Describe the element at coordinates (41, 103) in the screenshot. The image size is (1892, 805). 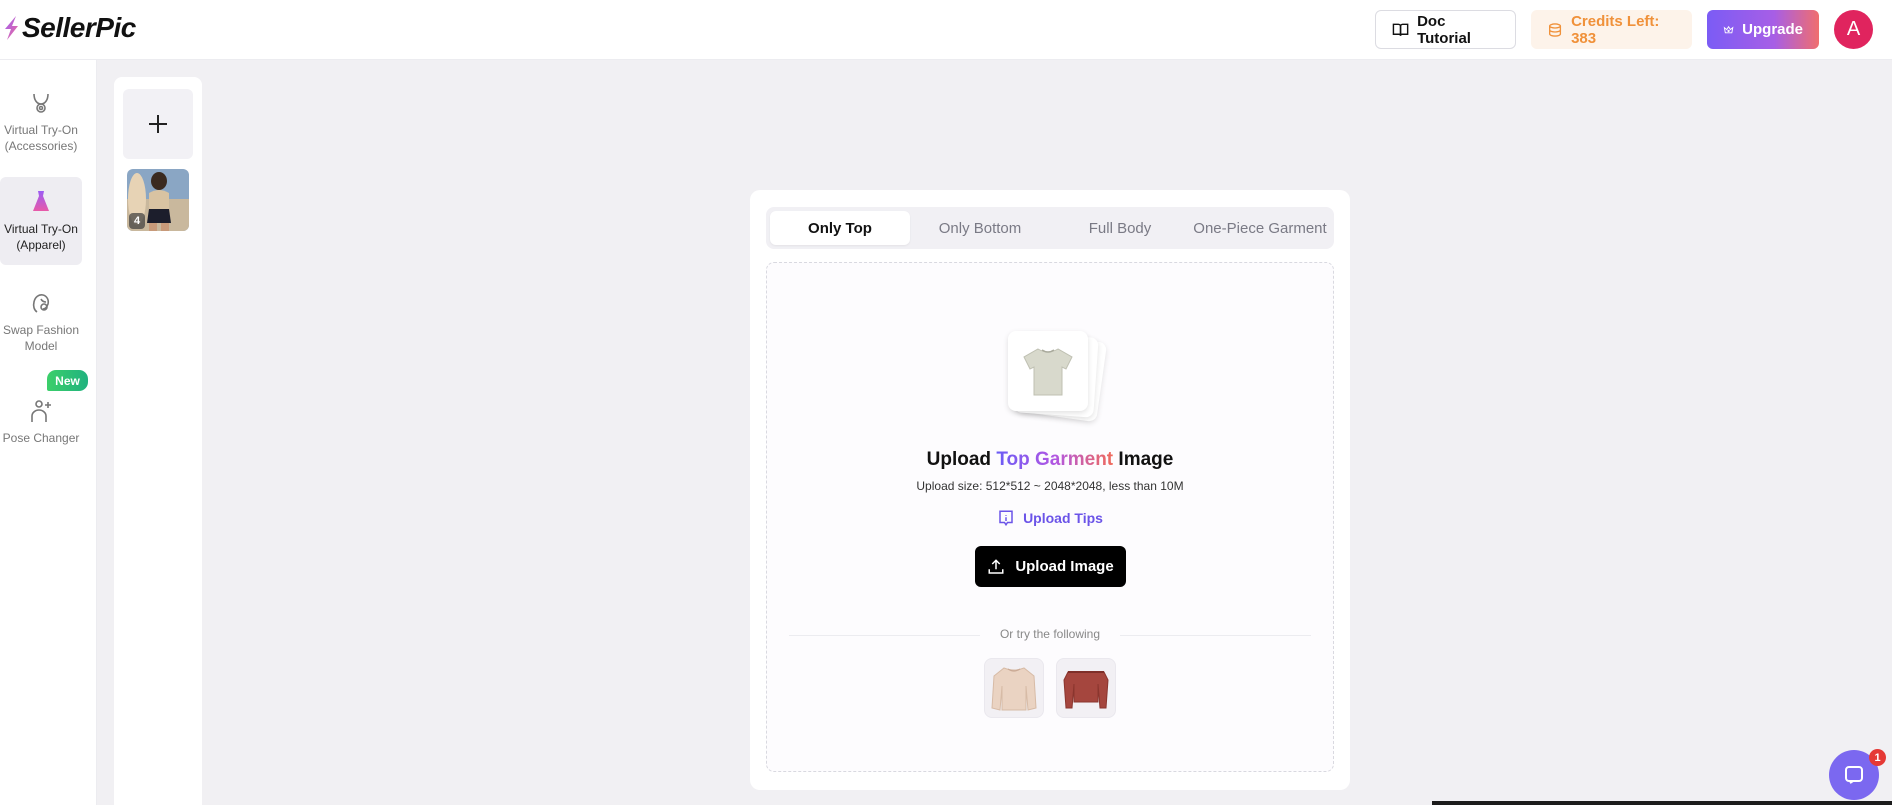
I see `necklace-icon` at that location.